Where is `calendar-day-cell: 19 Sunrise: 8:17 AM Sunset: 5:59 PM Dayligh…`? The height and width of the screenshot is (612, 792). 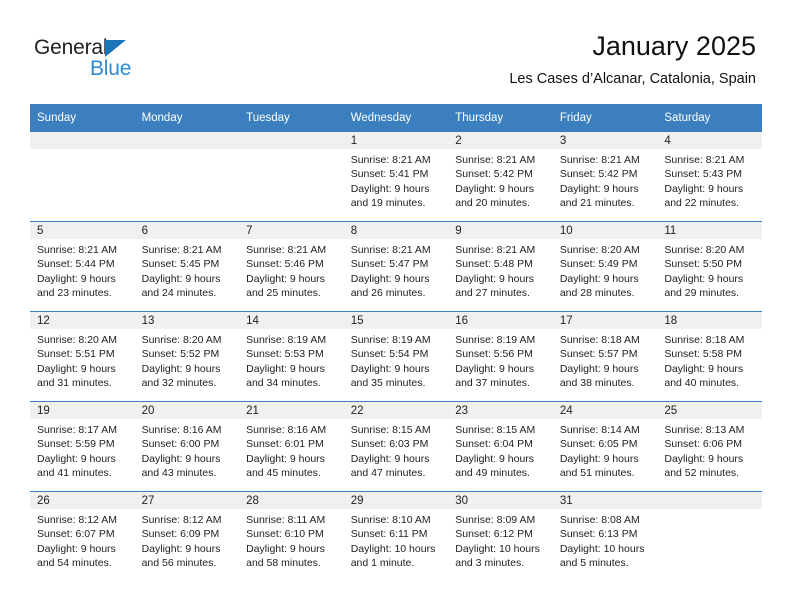
calendar-day-cell: 19 Sunrise: 8:17 AM Sunset: 5:59 PM Dayligh… is located at coordinates (82, 446).